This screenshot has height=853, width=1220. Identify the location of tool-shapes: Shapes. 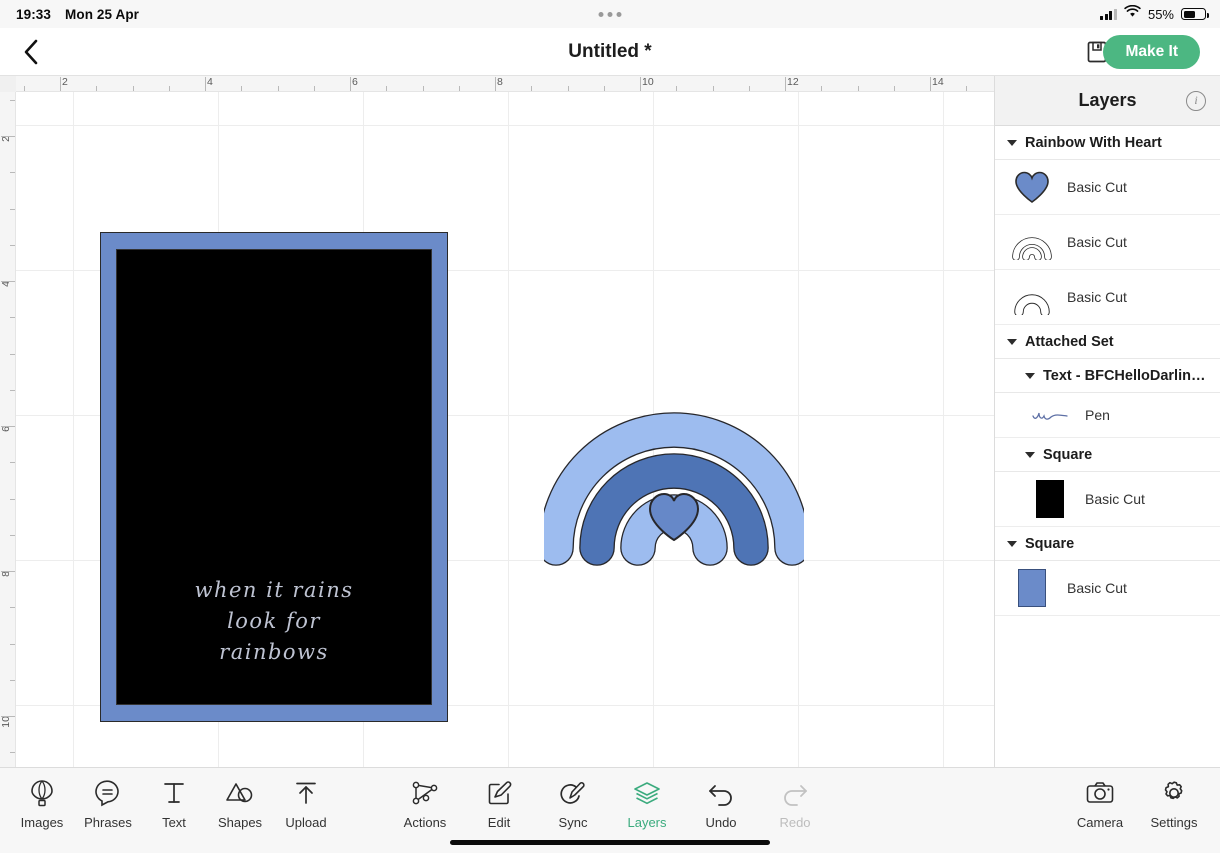
(240, 804).